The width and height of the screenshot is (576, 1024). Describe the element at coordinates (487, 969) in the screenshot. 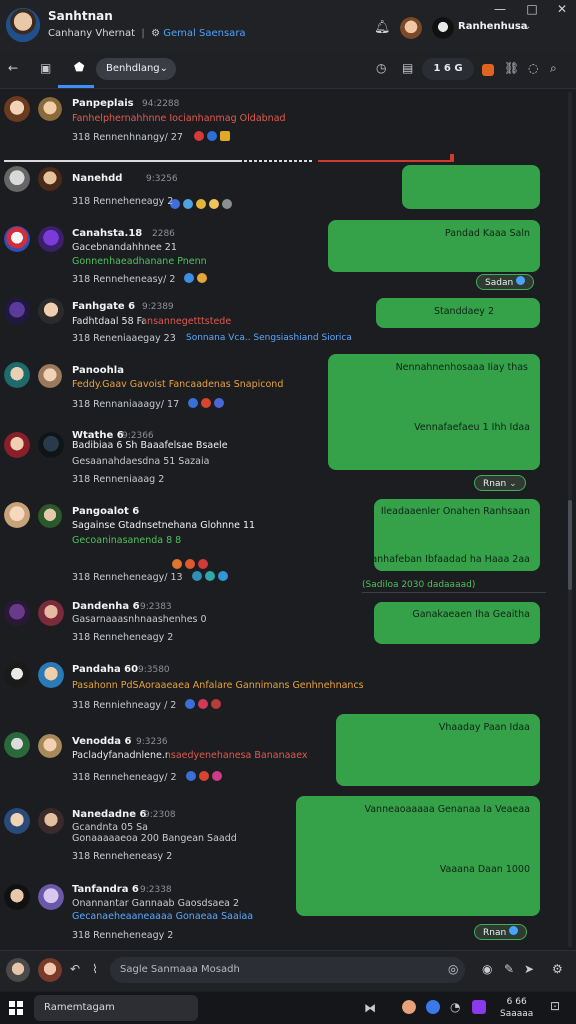

I see `gif-icon: ◉` at that location.